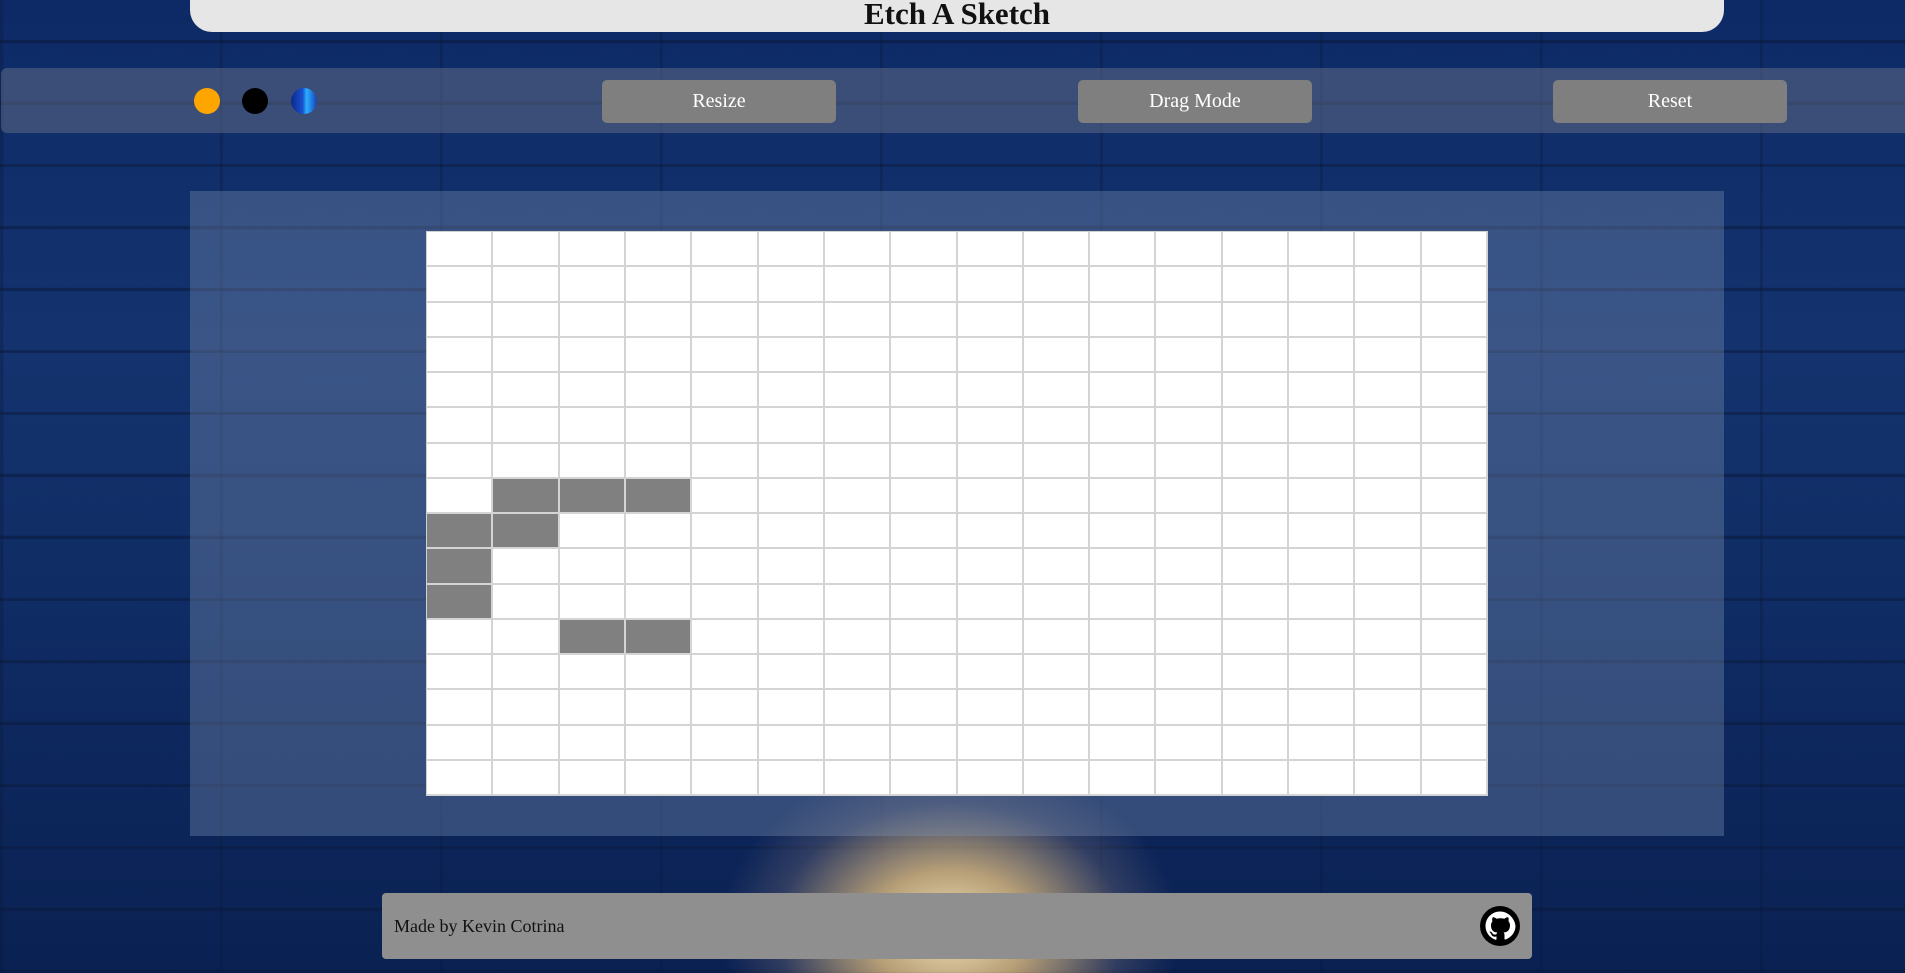 Image resolution: width=1905 pixels, height=973 pixels. I want to click on rainbow-color-button, so click(304, 101).